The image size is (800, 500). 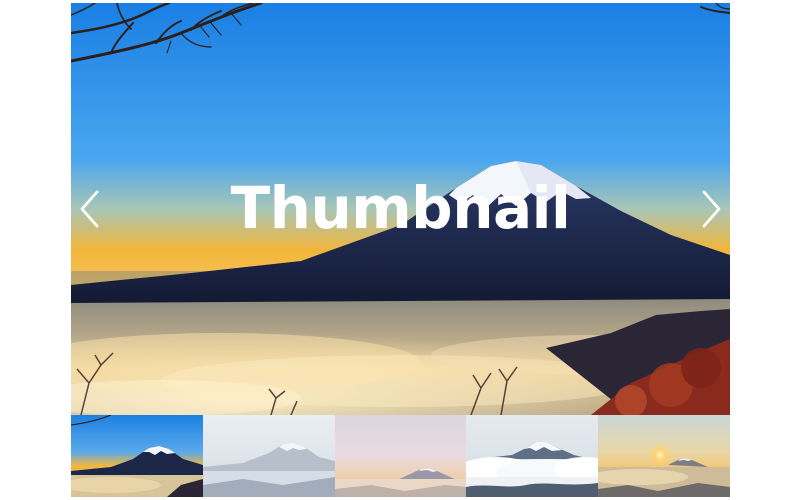 I want to click on chevron-left-icon, so click(x=89, y=209).